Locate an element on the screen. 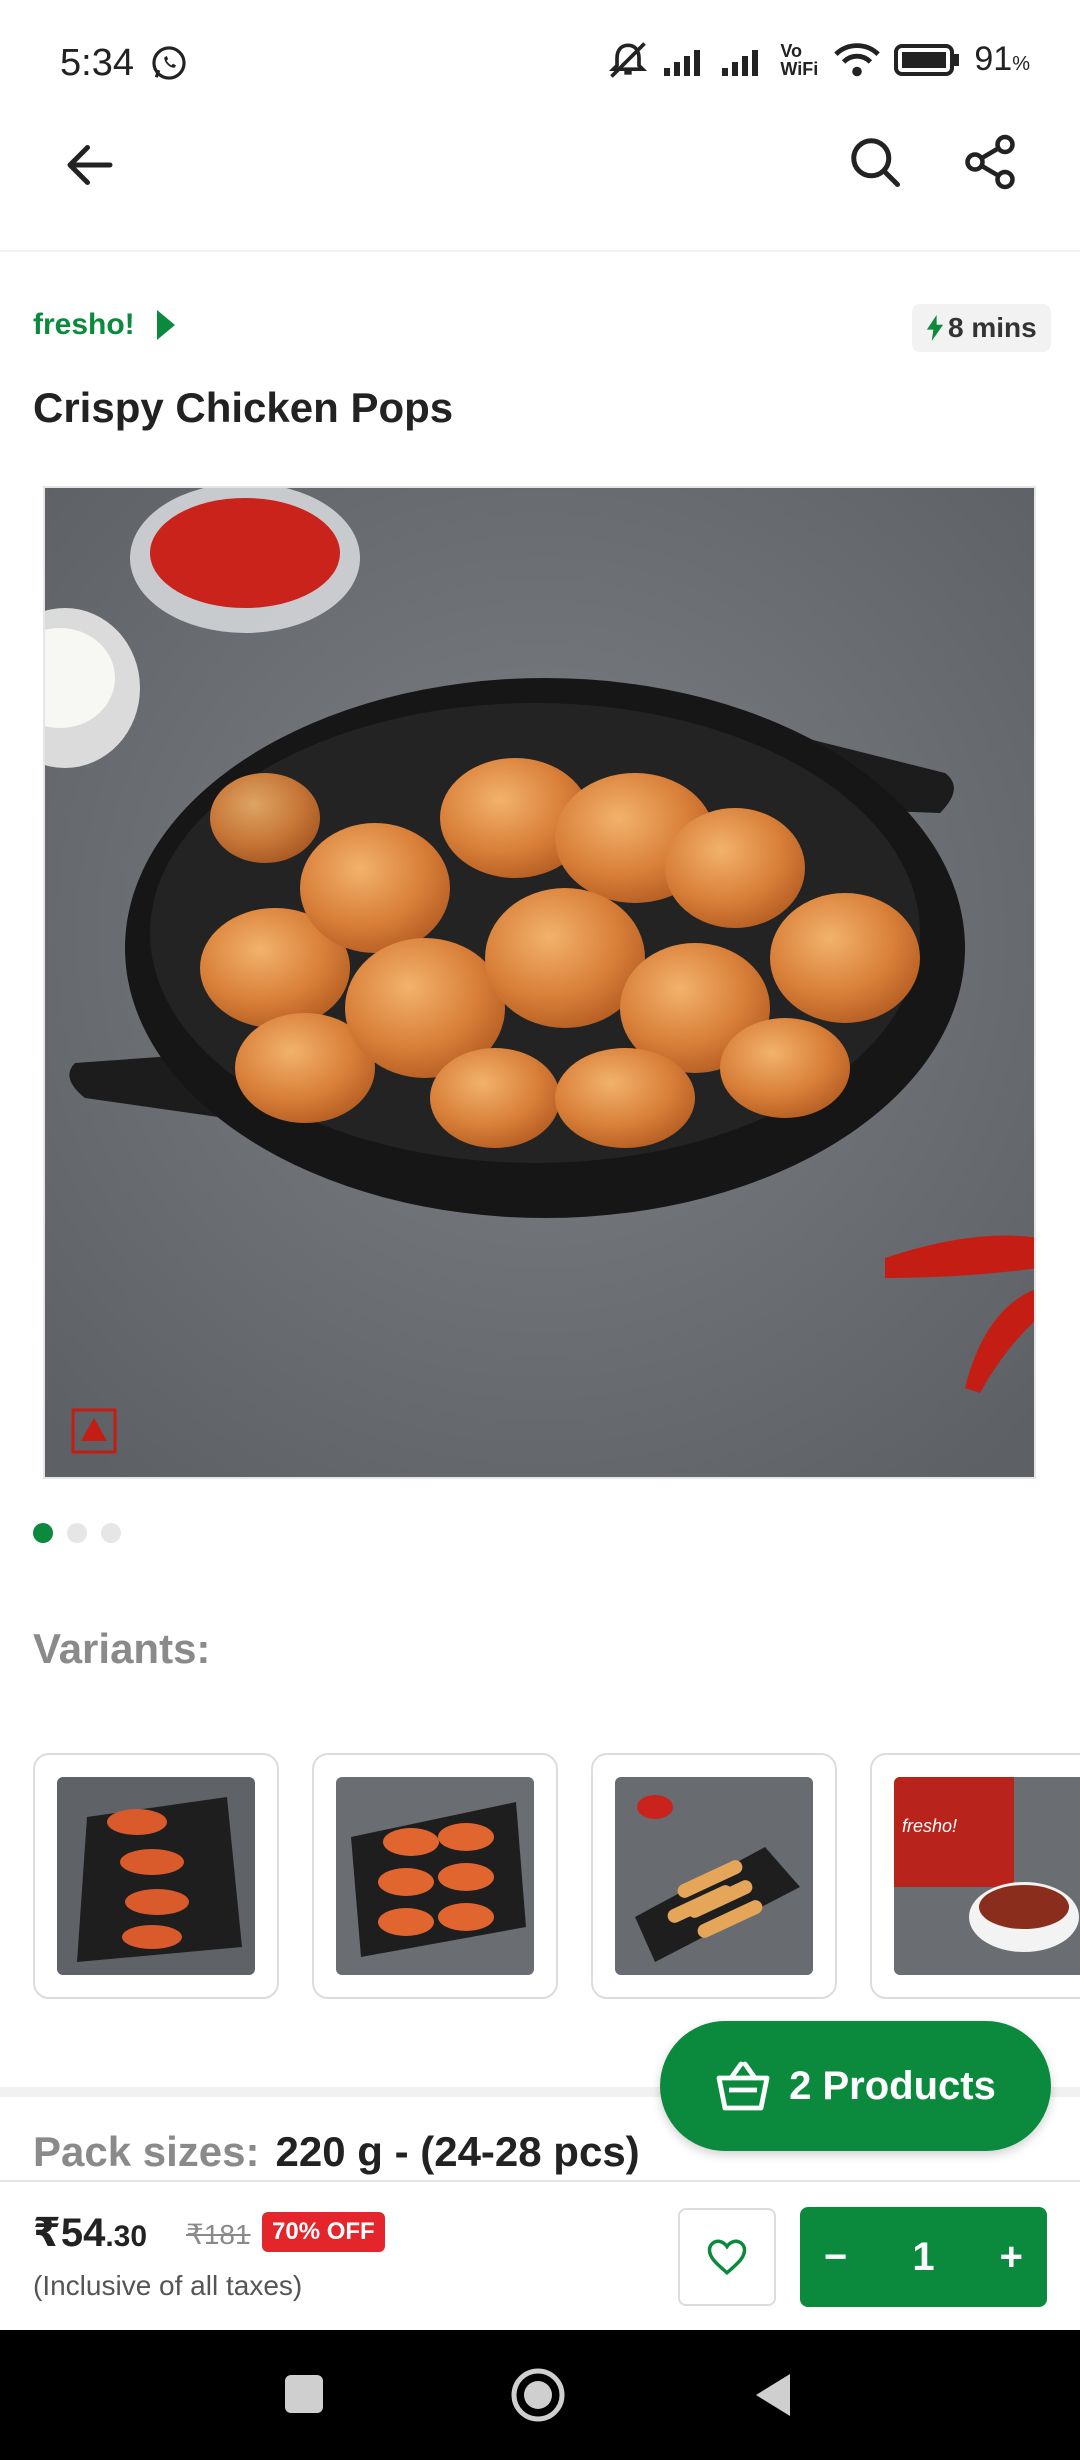 The width and height of the screenshot is (1080, 2460). selling-price: ₹54.30 is located at coordinates (90, 2233).